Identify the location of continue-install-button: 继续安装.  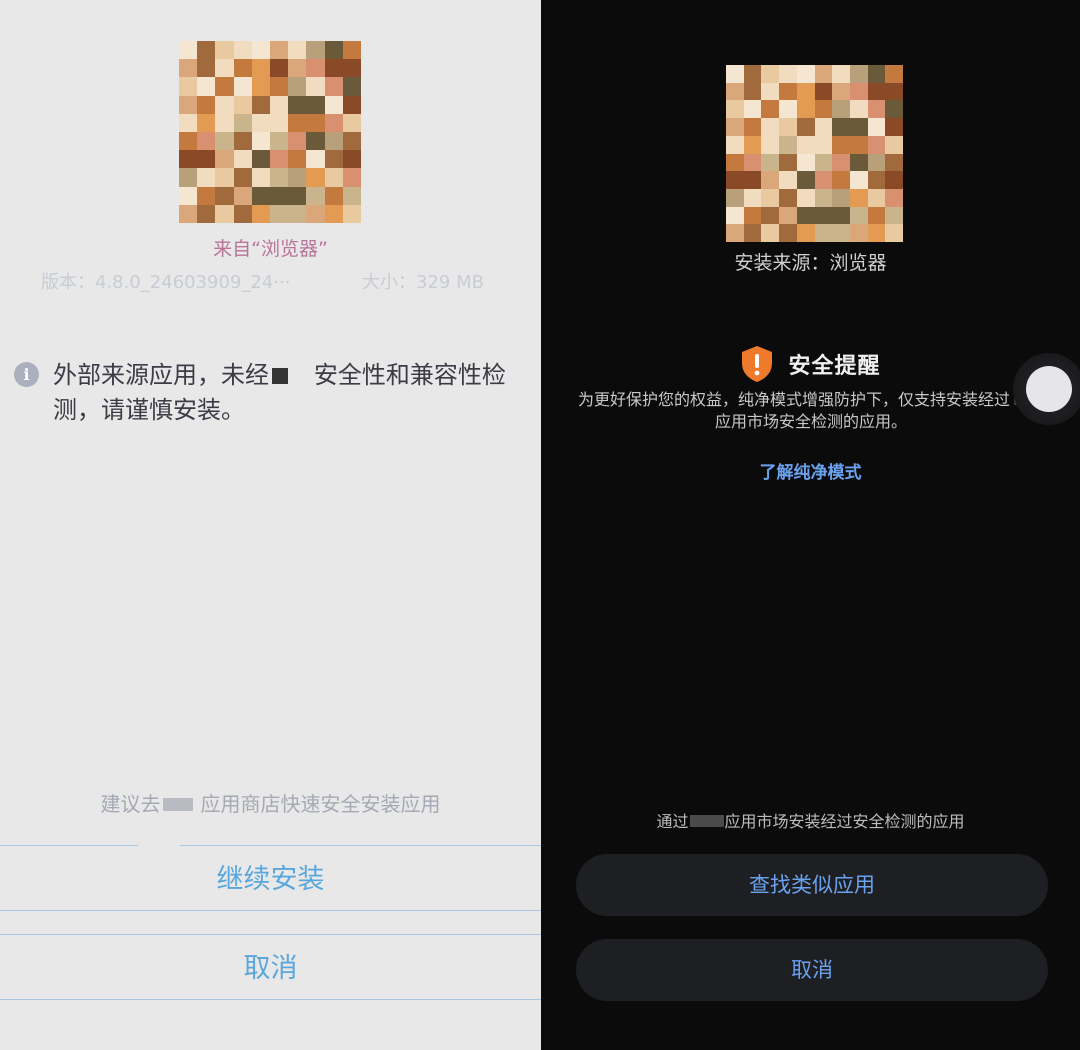
(270, 880).